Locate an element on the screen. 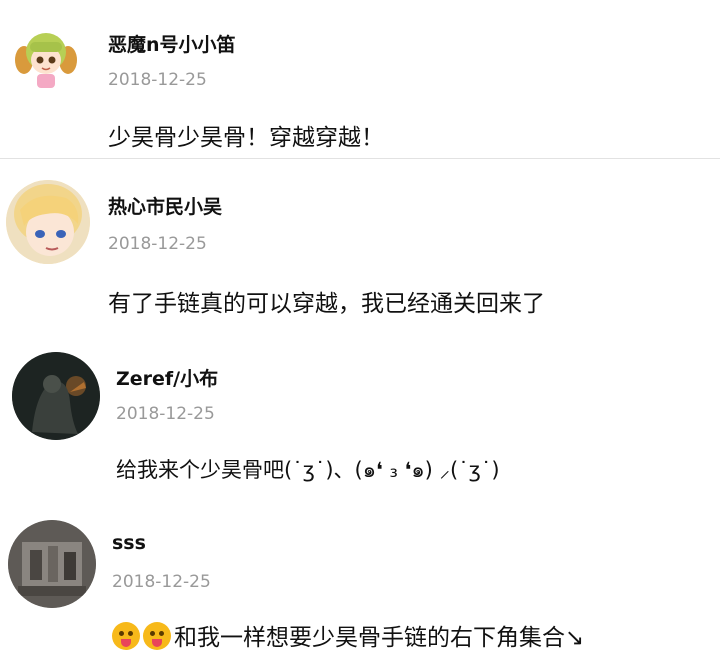  dark-figure-avatar-icon is located at coordinates (56, 396).